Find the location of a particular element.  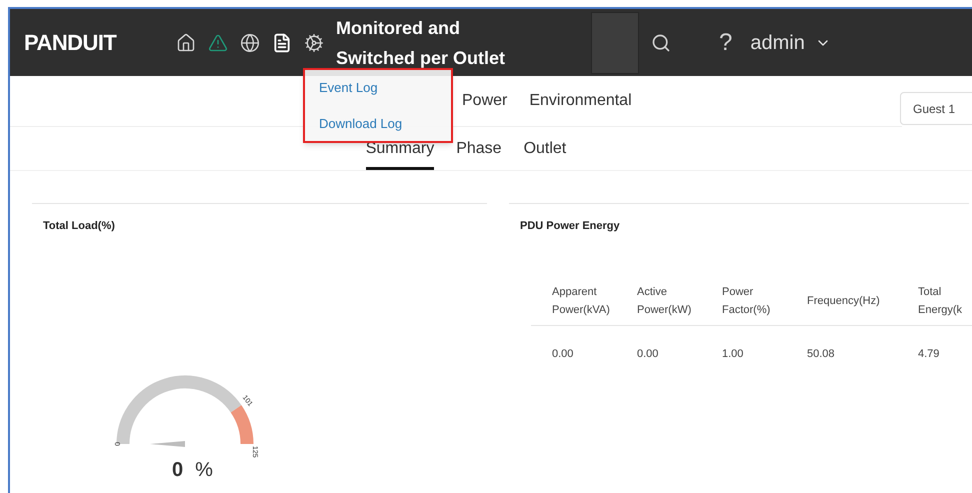

document-icon is located at coordinates (282, 42).